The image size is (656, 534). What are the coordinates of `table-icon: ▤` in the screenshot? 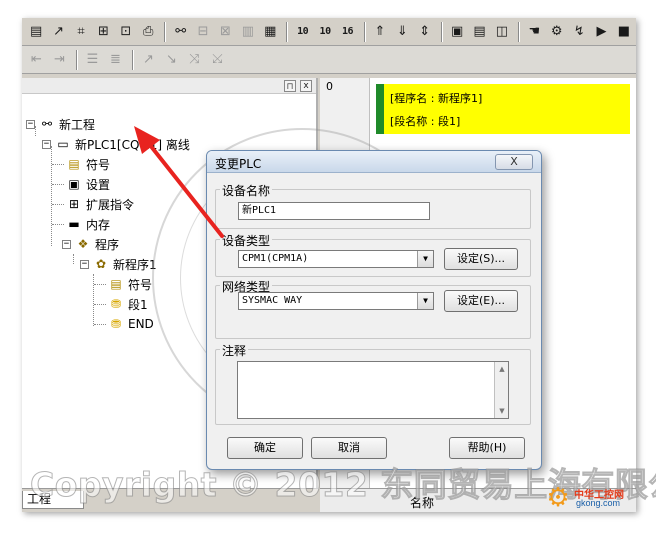 It's located at (479, 31).